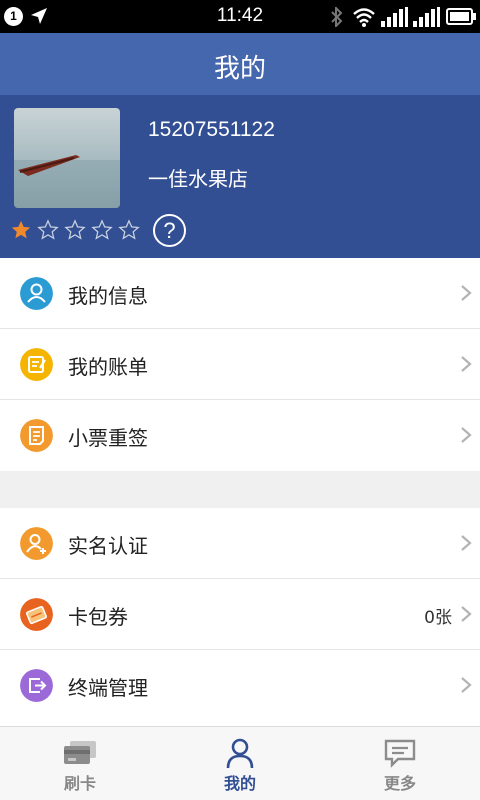  What do you see at coordinates (36, 614) in the screenshot?
I see `card-wallet-icon` at bounding box center [36, 614].